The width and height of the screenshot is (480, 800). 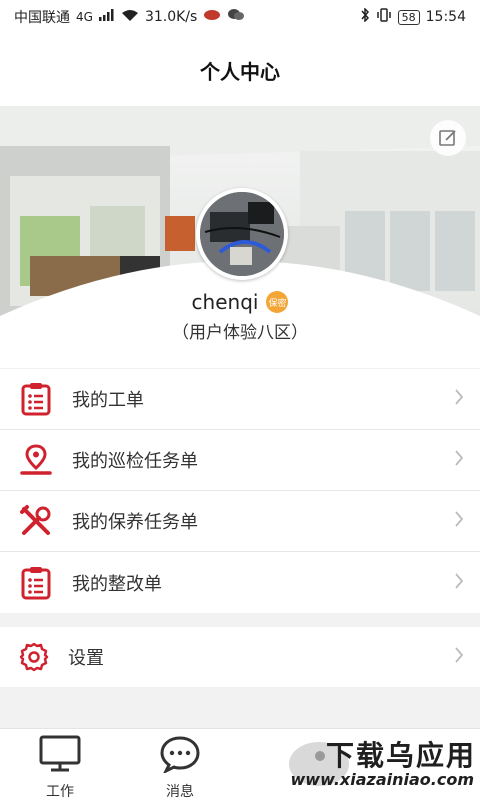 I want to click on vibrate-icon, so click(x=384, y=17).